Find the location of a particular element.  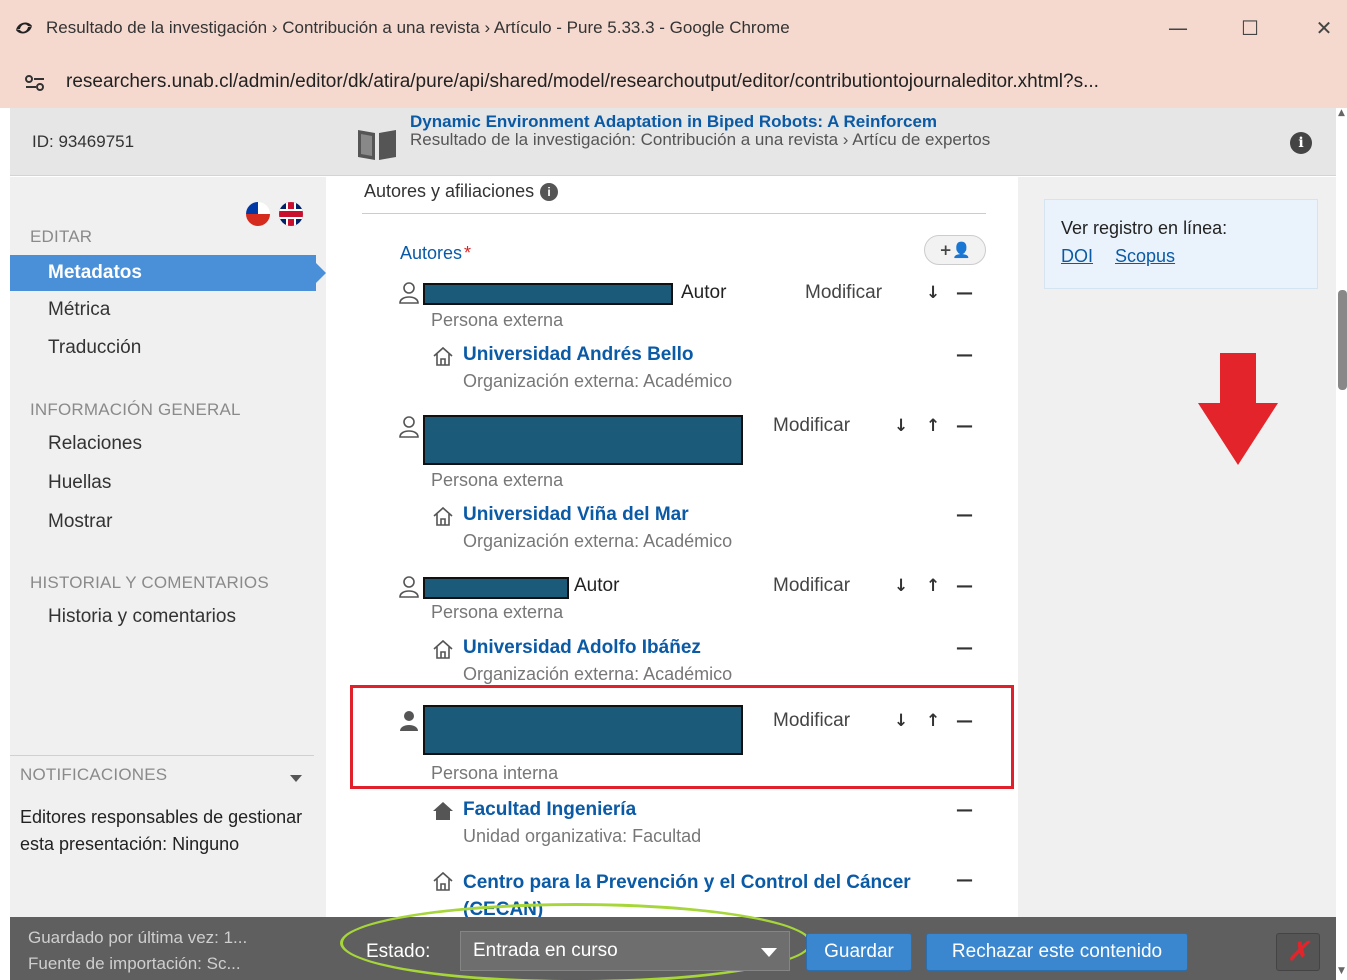

info-icon: i is located at coordinates (1301, 143).